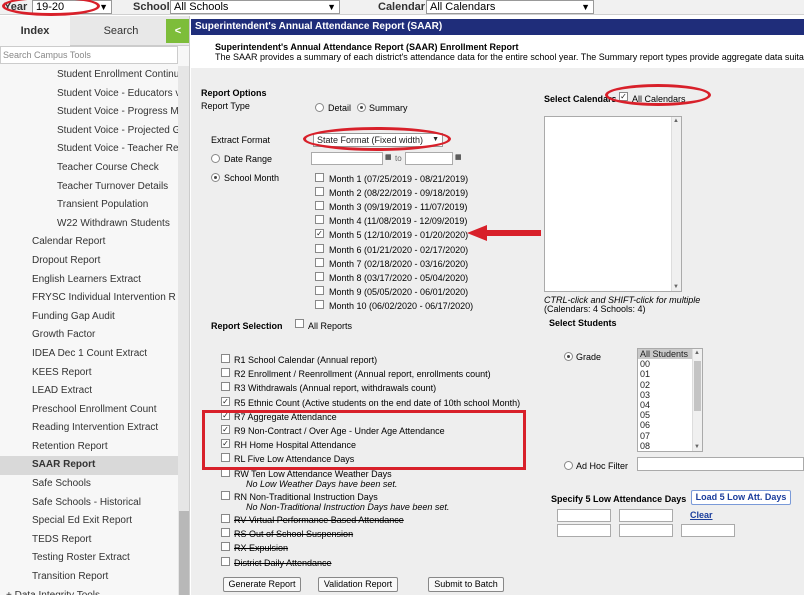  I want to click on sidebar-item: KEES Report, so click(89, 373).